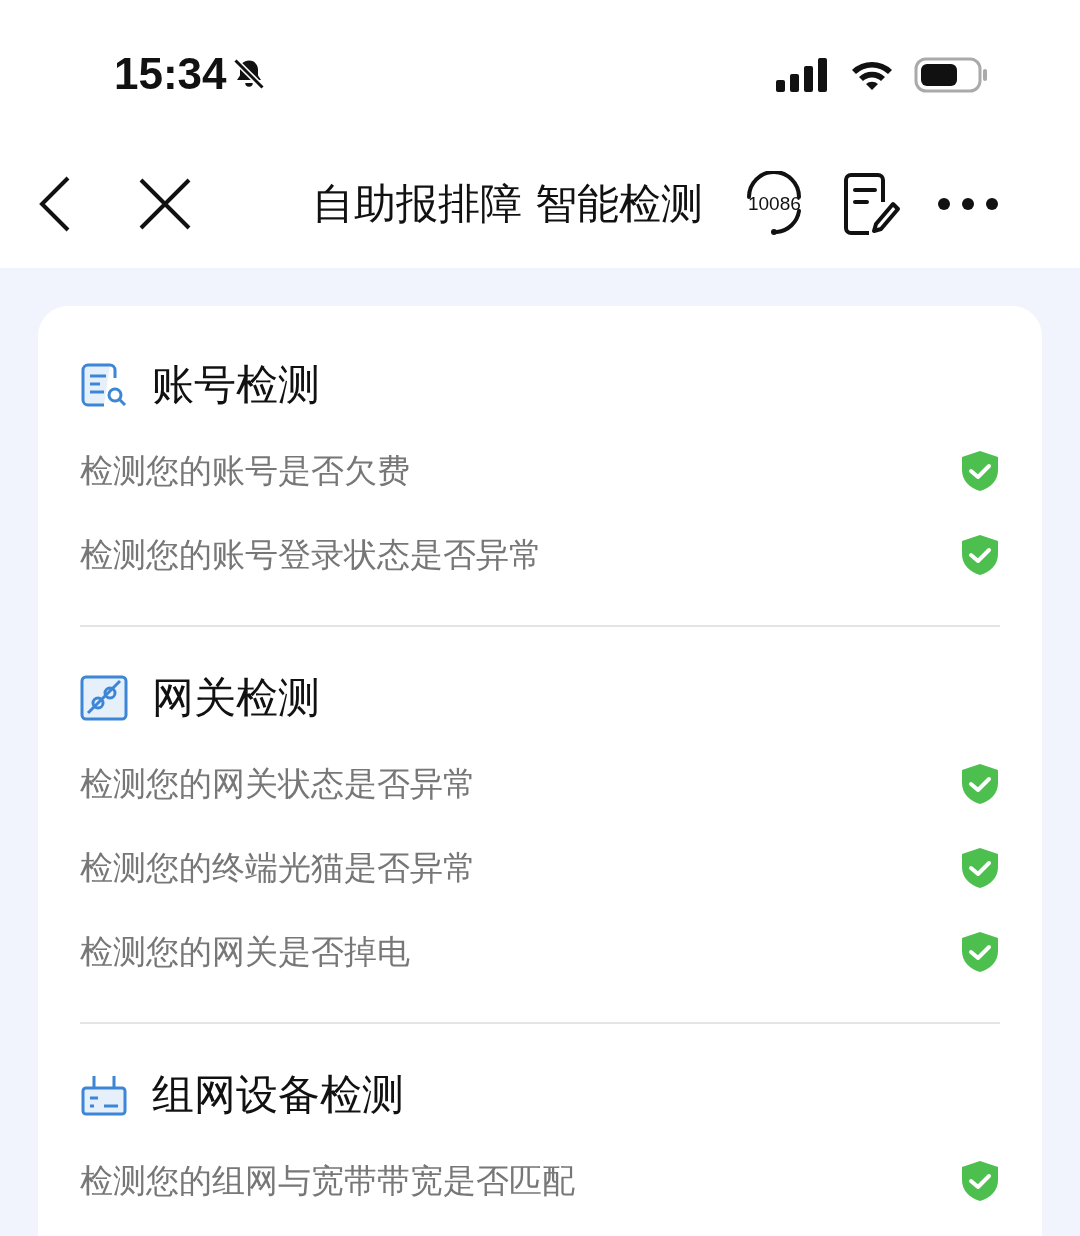 Image resolution: width=1080 pixels, height=1236 pixels. Describe the element at coordinates (245, 470) in the screenshot. I see `check-item-label: 检测您的账号是否欠费` at that location.